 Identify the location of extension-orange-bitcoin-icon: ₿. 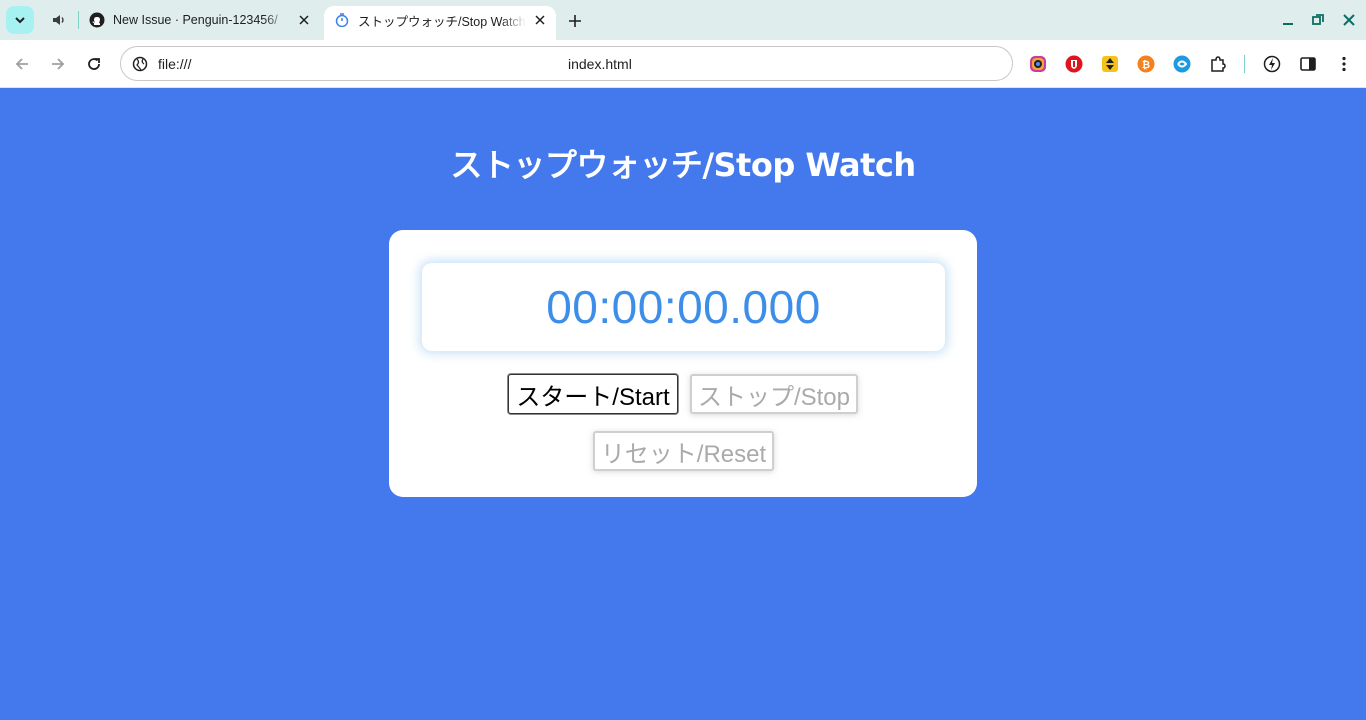
(1146, 64).